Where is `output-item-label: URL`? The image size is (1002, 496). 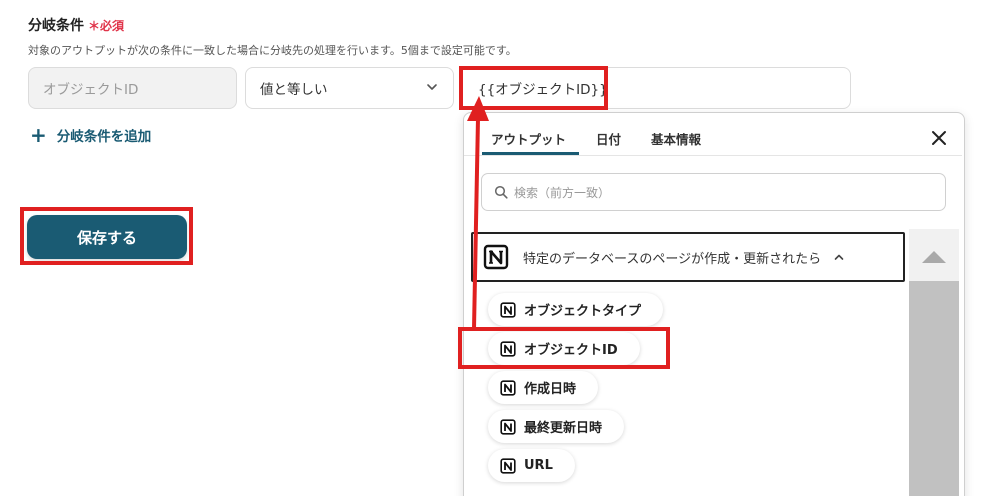
output-item-label: URL is located at coordinates (538, 465).